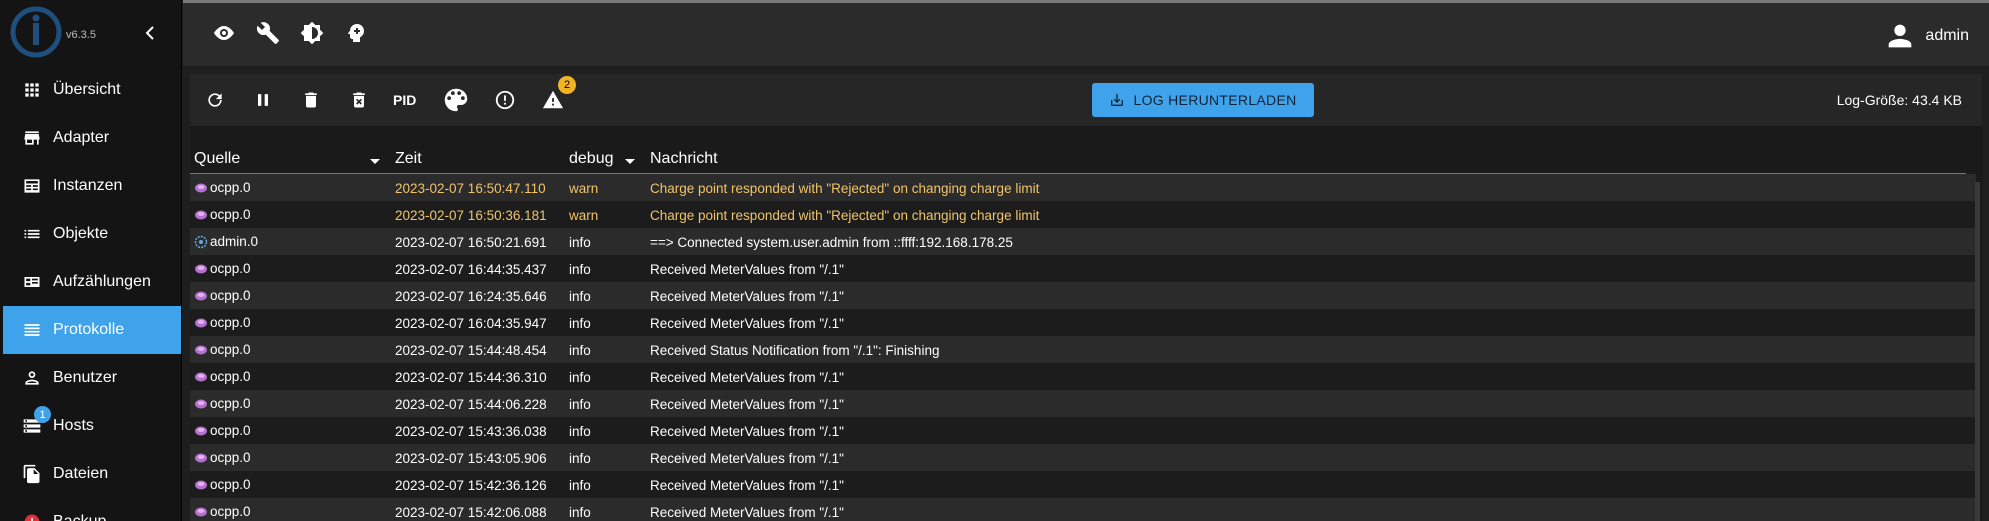  What do you see at coordinates (217, 158) in the screenshot?
I see `column-header-source: Quelle` at bounding box center [217, 158].